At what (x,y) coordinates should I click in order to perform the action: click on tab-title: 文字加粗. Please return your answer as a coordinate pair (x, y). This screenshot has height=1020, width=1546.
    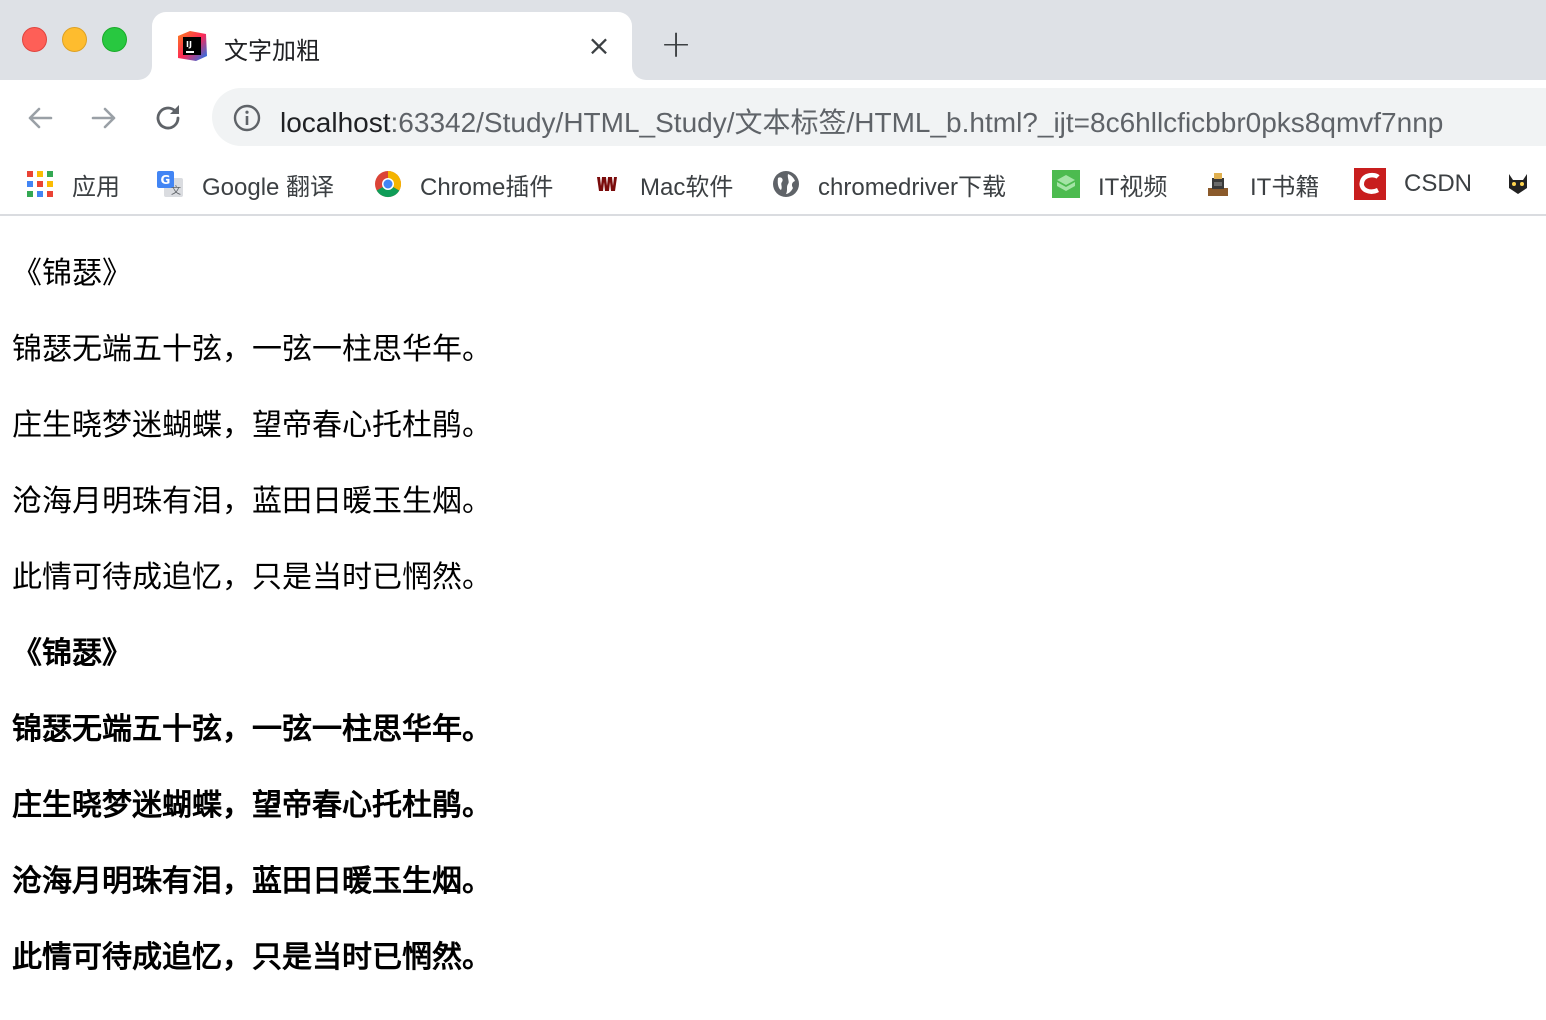
    Looking at the image, I should click on (272, 51).